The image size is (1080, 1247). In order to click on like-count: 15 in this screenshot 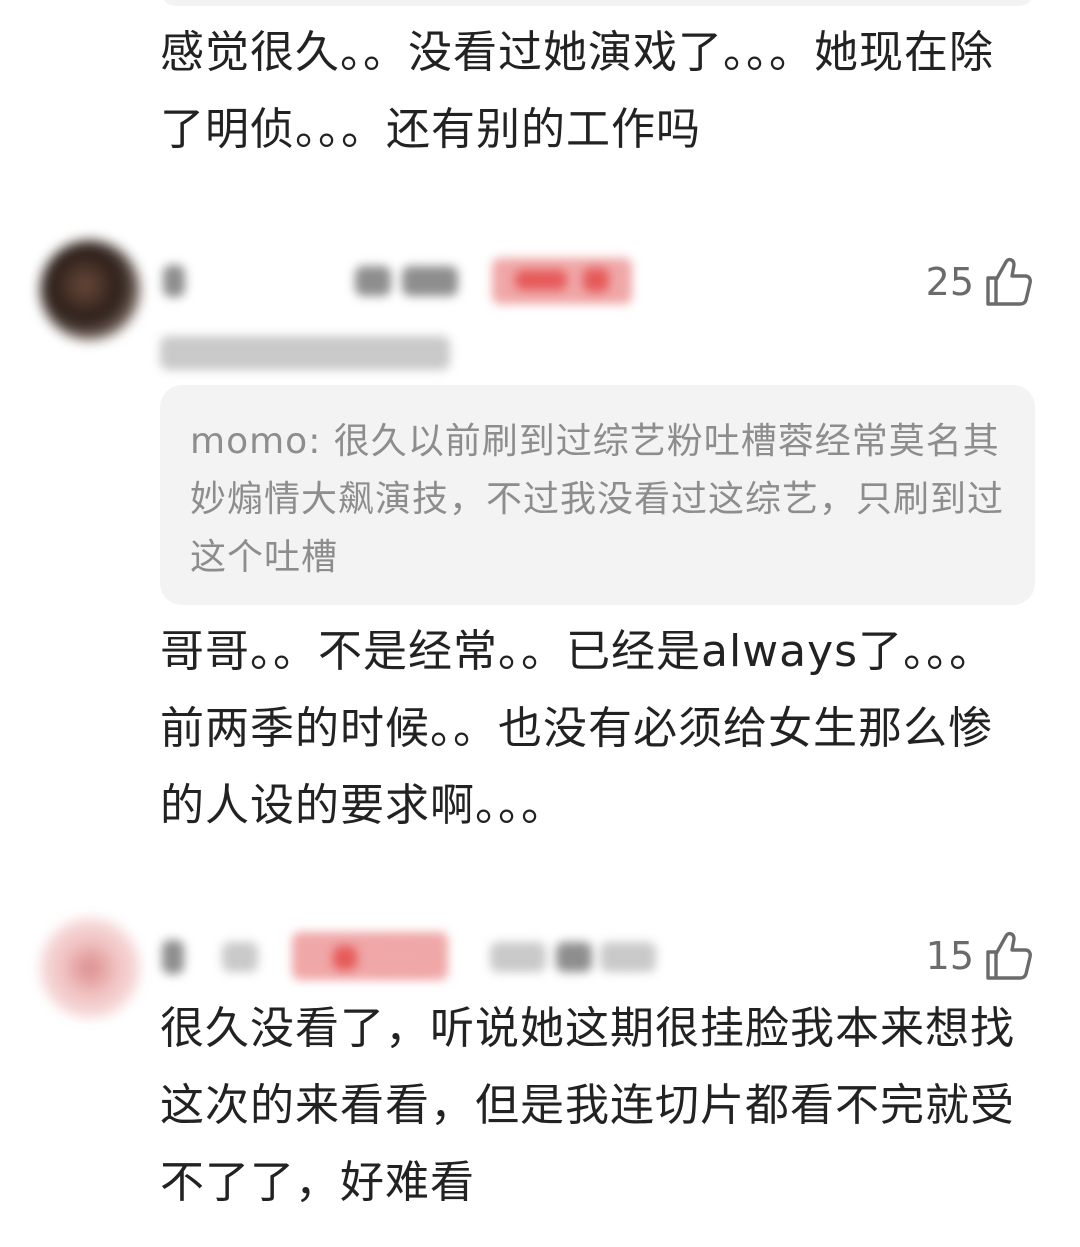, I will do `click(949, 956)`.